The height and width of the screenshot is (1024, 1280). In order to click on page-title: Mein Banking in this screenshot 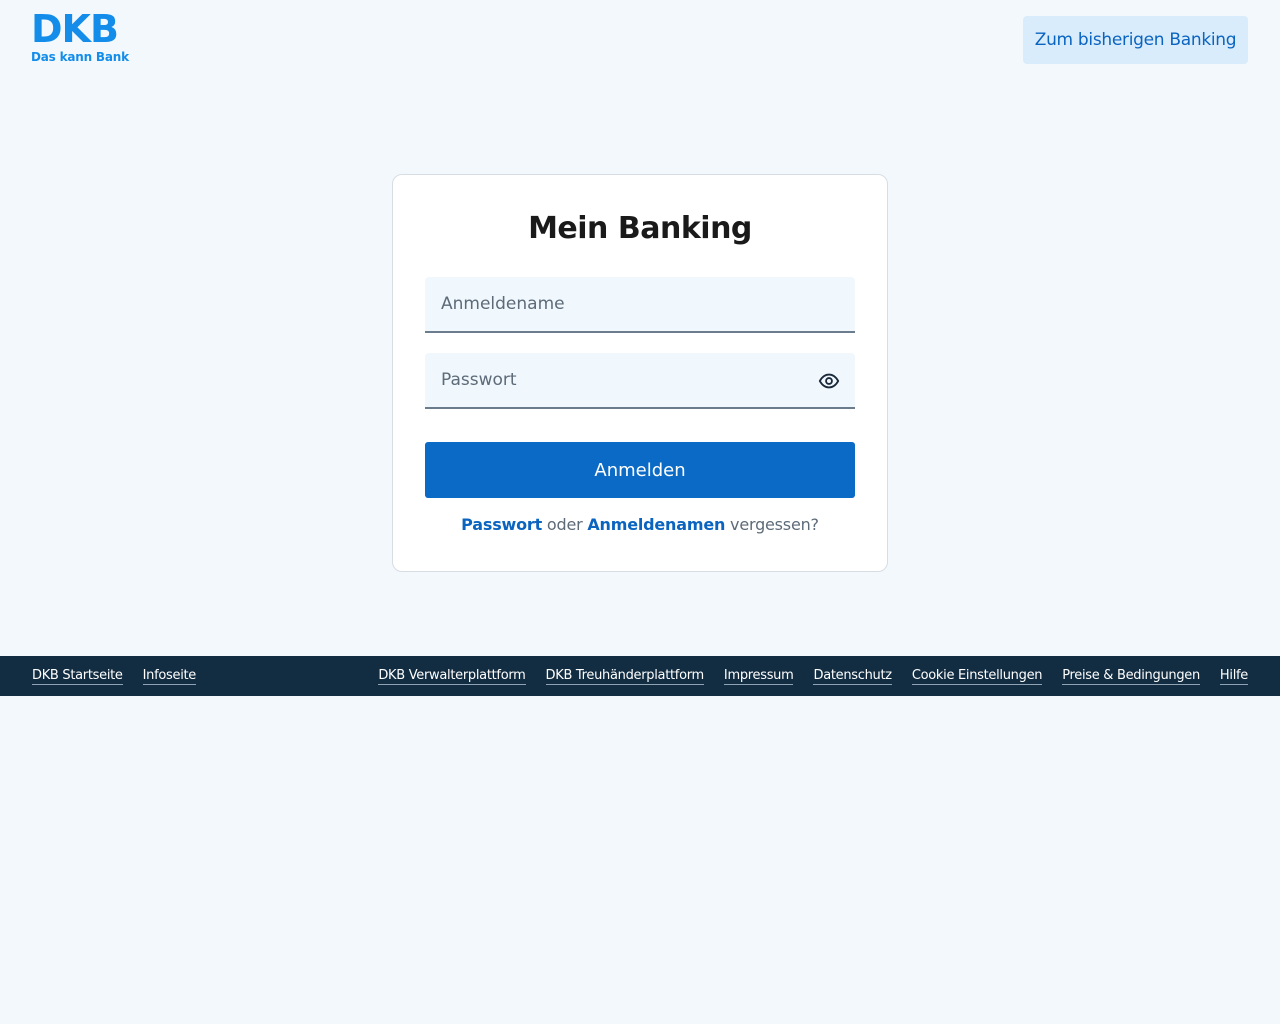, I will do `click(640, 228)`.